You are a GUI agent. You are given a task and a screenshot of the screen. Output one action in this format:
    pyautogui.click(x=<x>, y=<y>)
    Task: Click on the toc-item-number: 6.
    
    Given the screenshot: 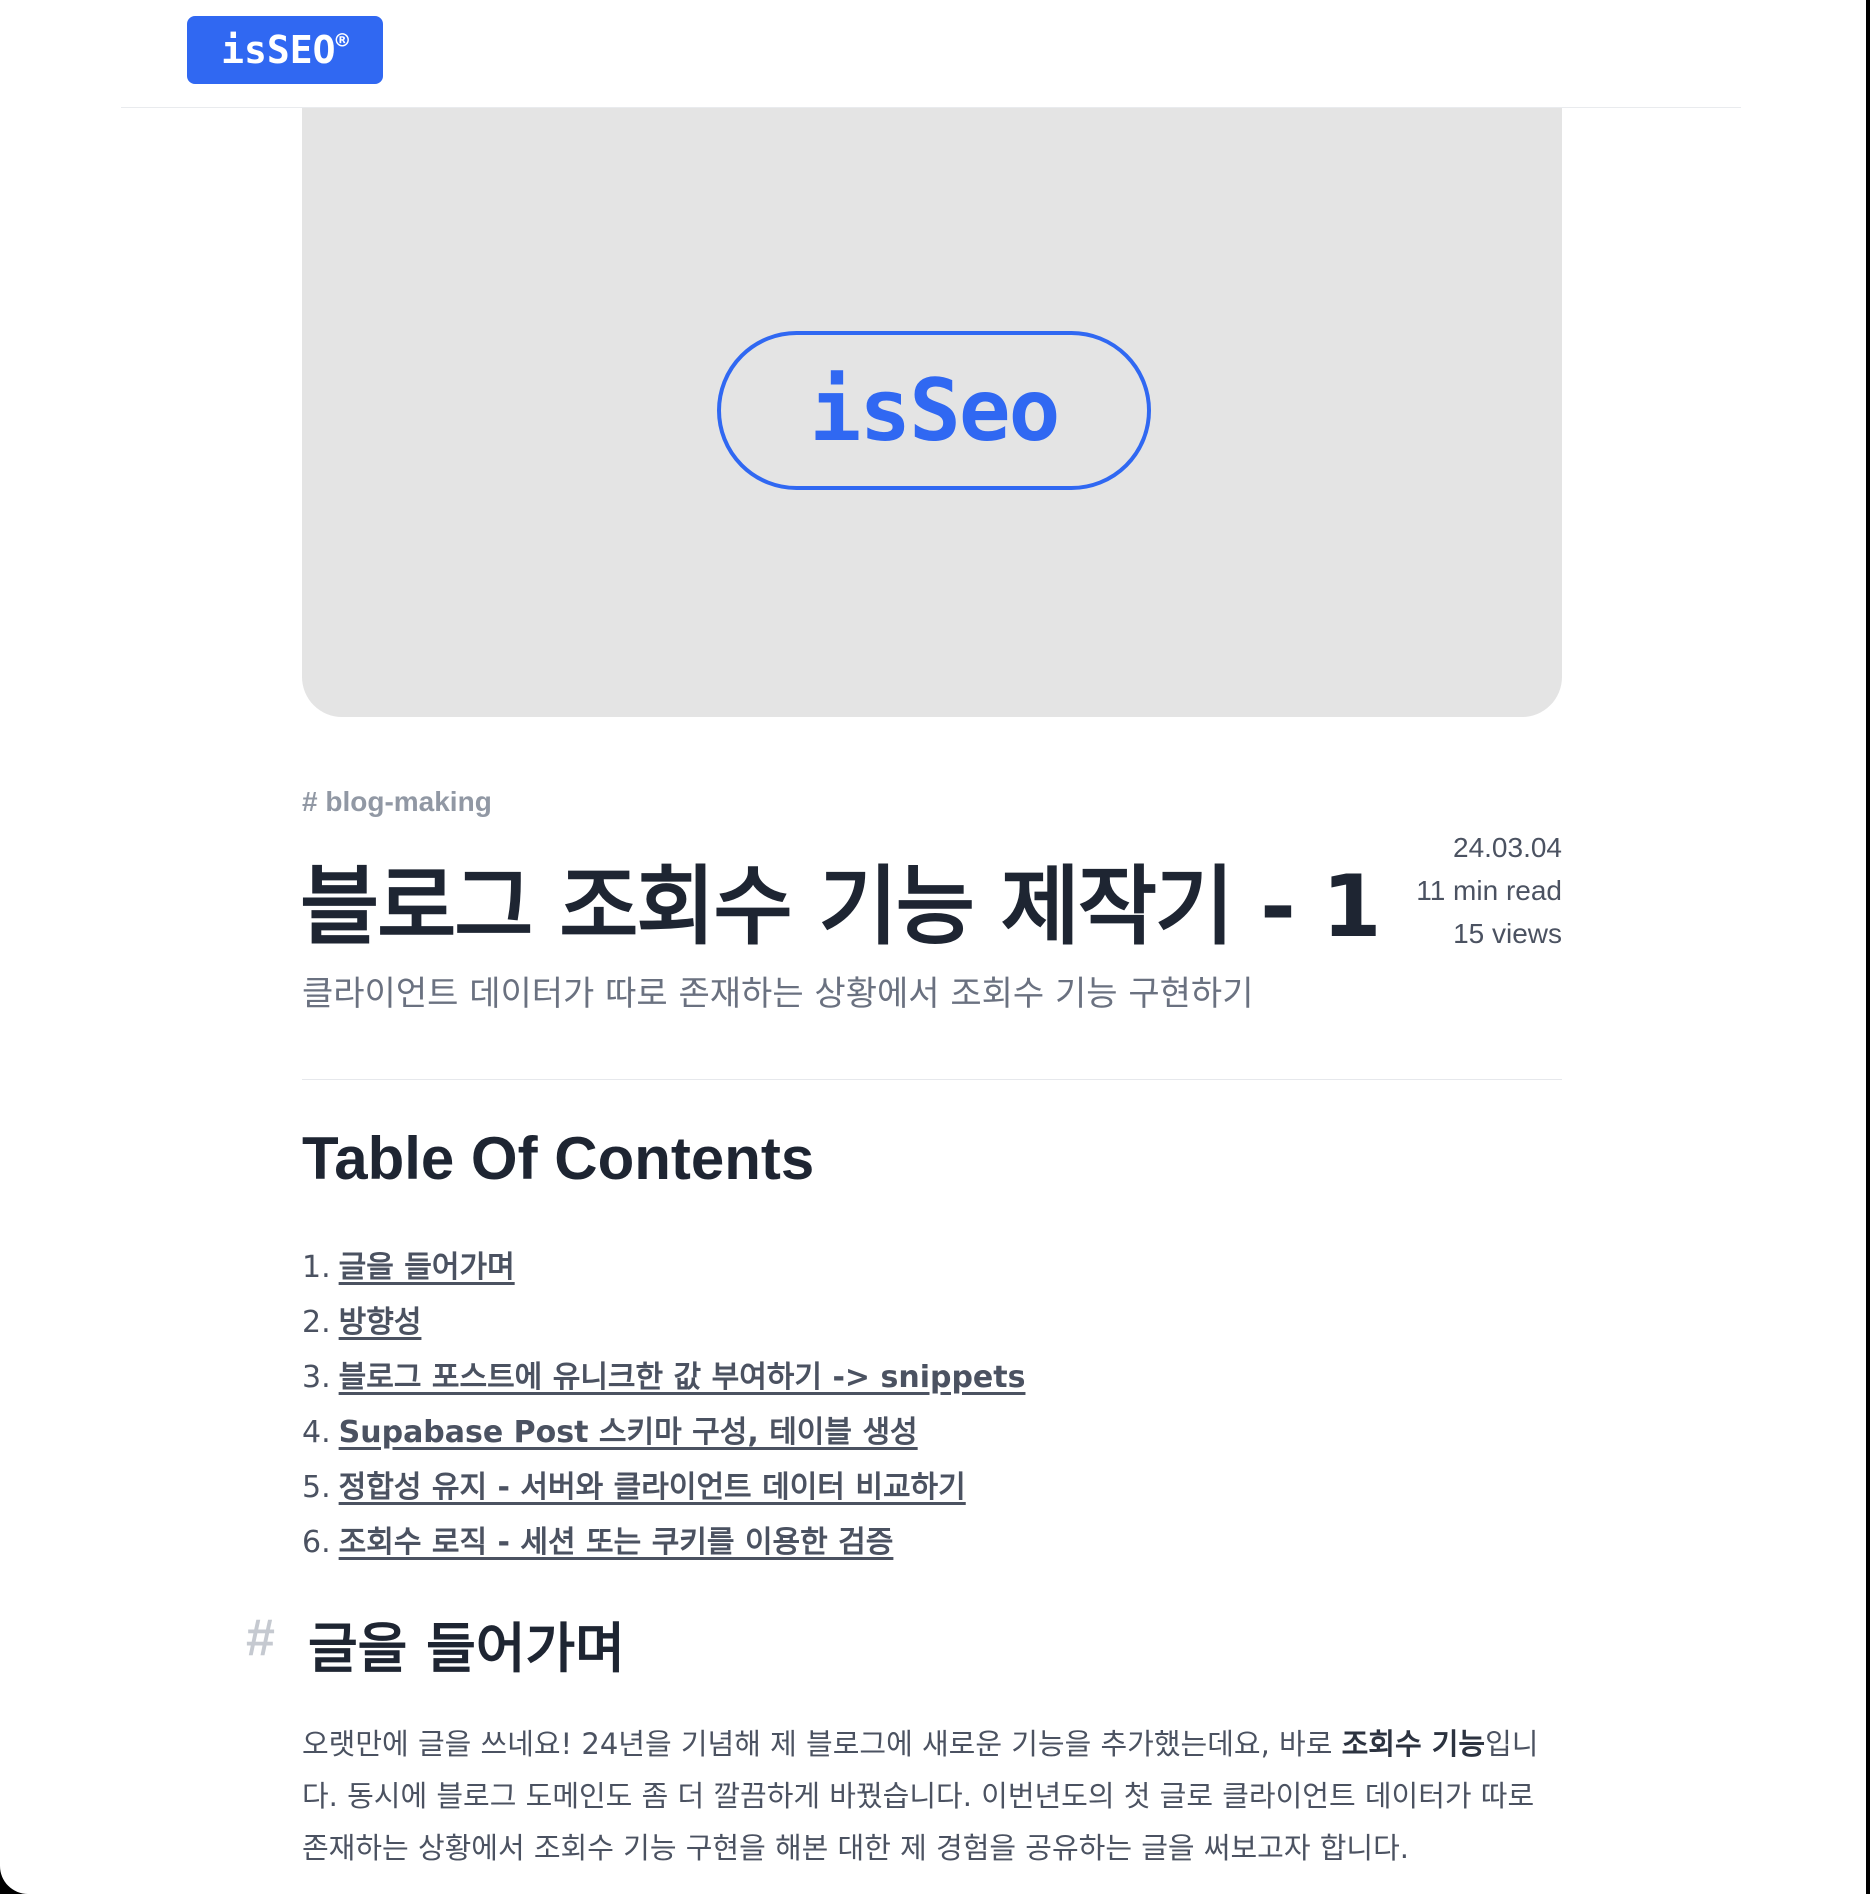 What is the action you would take?
    pyautogui.click(x=316, y=1542)
    